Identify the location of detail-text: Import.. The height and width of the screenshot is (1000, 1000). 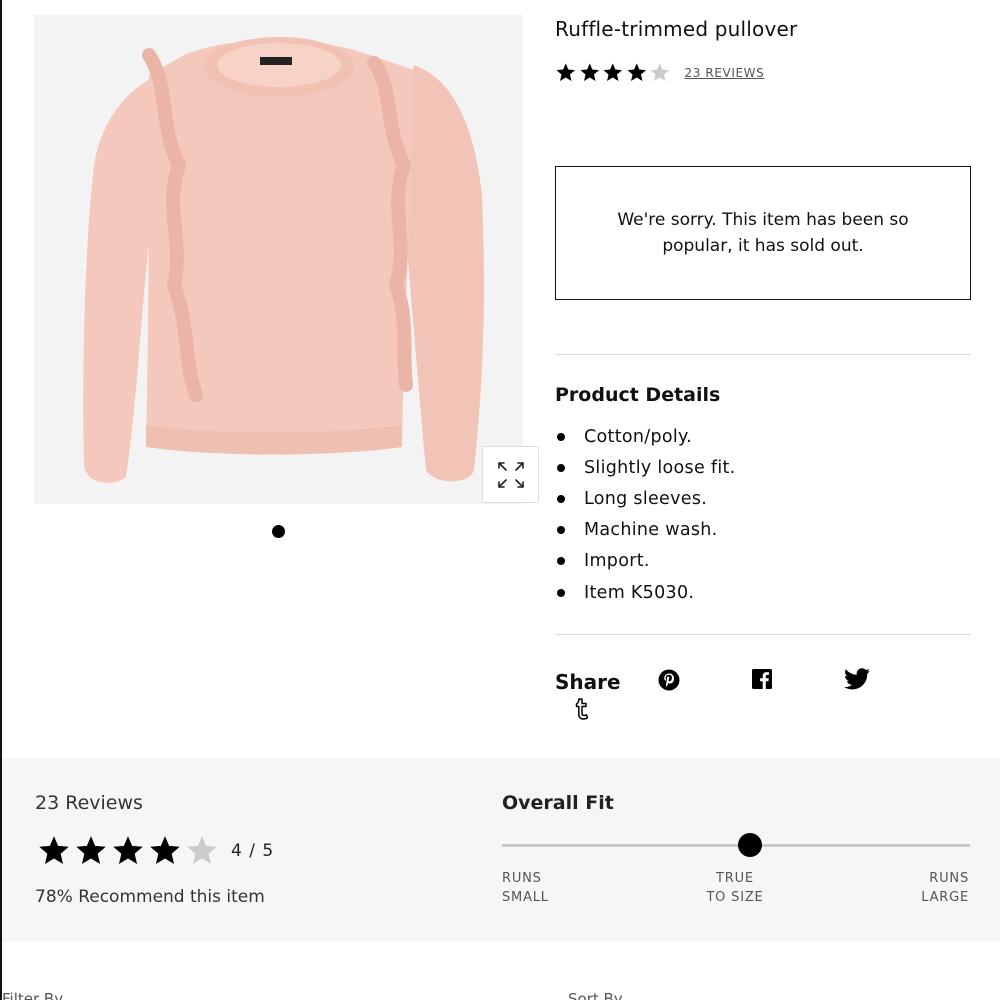
(617, 561).